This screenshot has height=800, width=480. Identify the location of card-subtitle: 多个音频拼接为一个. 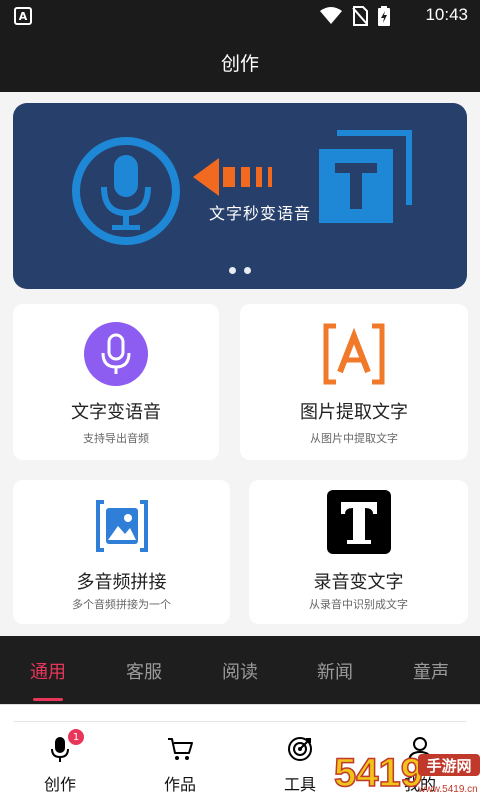
(121, 604).